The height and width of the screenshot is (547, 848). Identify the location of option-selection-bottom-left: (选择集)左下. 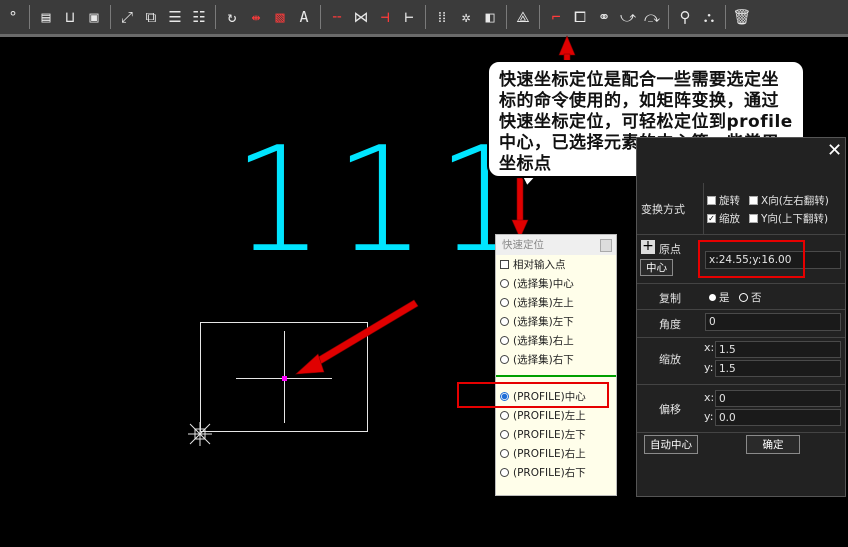
(556, 321).